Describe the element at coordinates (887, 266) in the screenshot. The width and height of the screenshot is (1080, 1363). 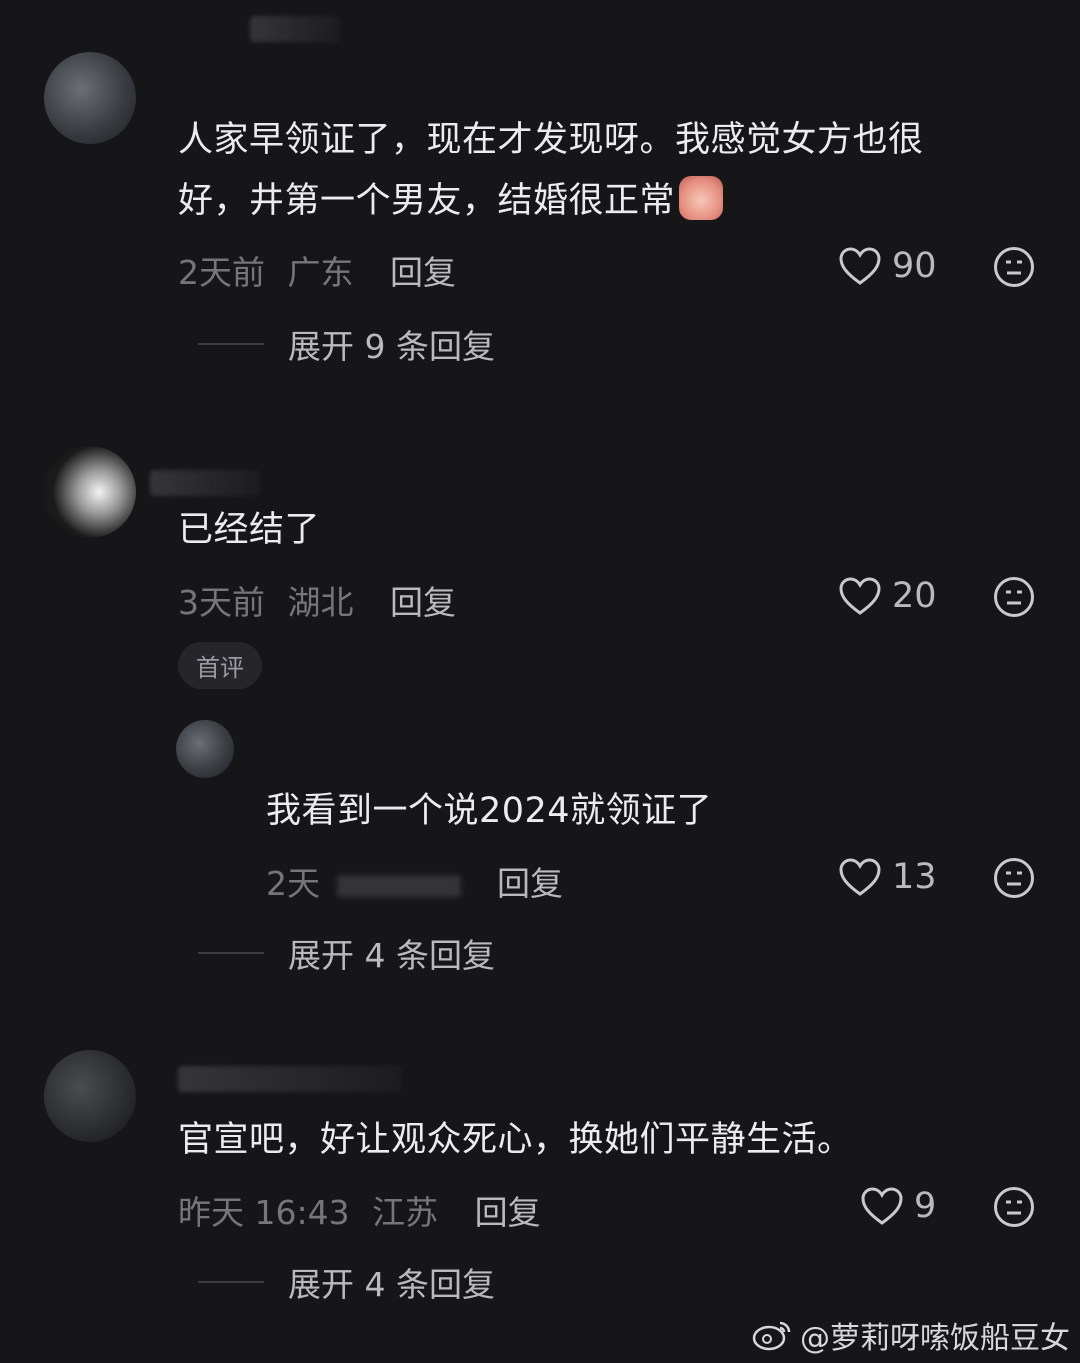
I see `like-button: 90` at that location.